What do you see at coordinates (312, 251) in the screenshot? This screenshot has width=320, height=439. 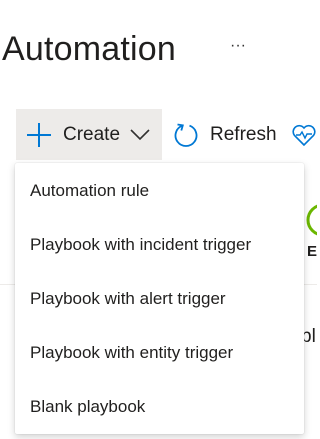 I see `partial-card-label: E` at bounding box center [312, 251].